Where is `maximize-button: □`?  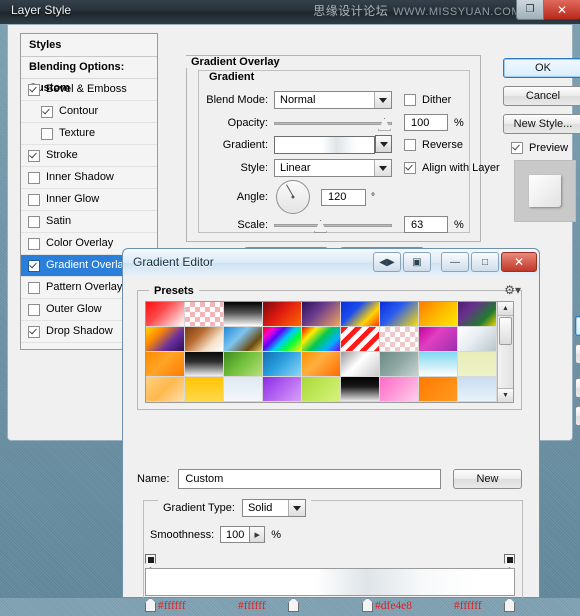
maximize-button: □ is located at coordinates (485, 262).